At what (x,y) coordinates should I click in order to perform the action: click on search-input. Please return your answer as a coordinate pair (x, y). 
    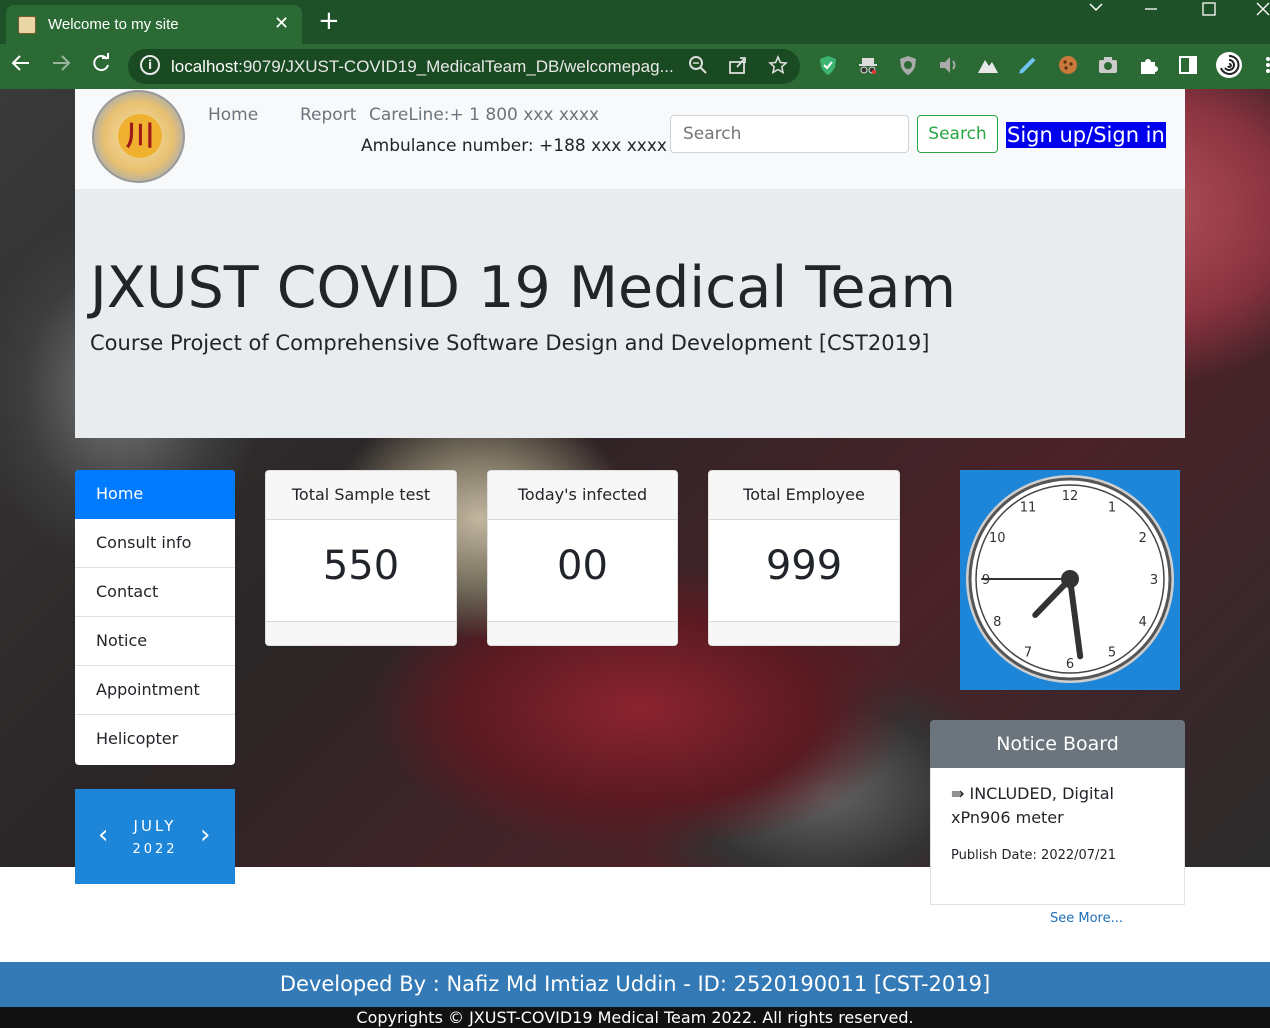
    Looking at the image, I should click on (789, 134).